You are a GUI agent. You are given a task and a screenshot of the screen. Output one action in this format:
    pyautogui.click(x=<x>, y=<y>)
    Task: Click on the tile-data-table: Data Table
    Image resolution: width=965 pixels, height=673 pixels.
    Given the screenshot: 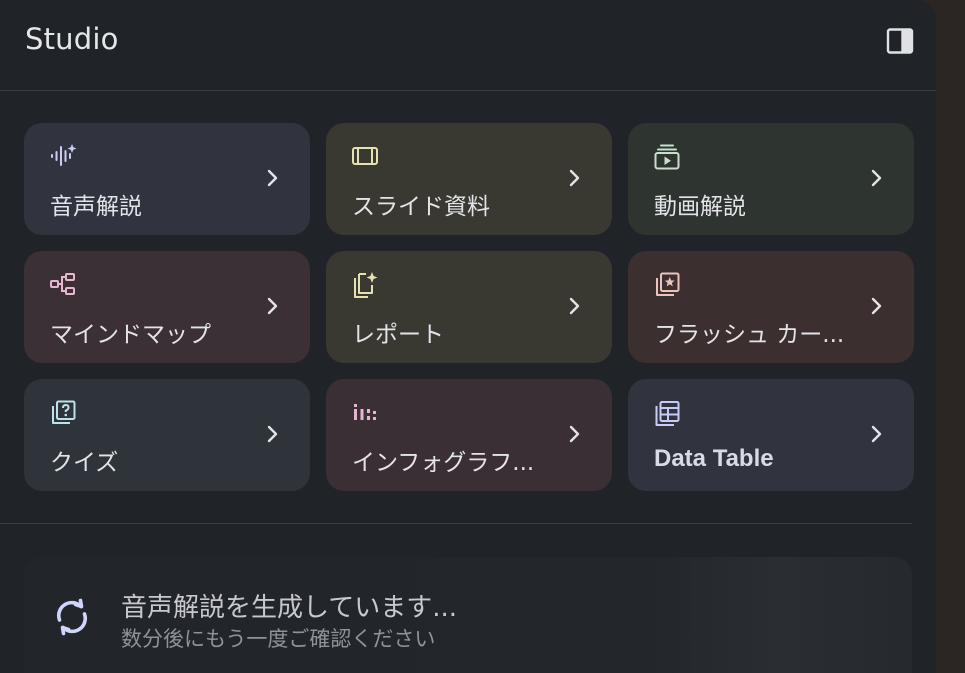 What is the action you would take?
    pyautogui.click(x=771, y=435)
    